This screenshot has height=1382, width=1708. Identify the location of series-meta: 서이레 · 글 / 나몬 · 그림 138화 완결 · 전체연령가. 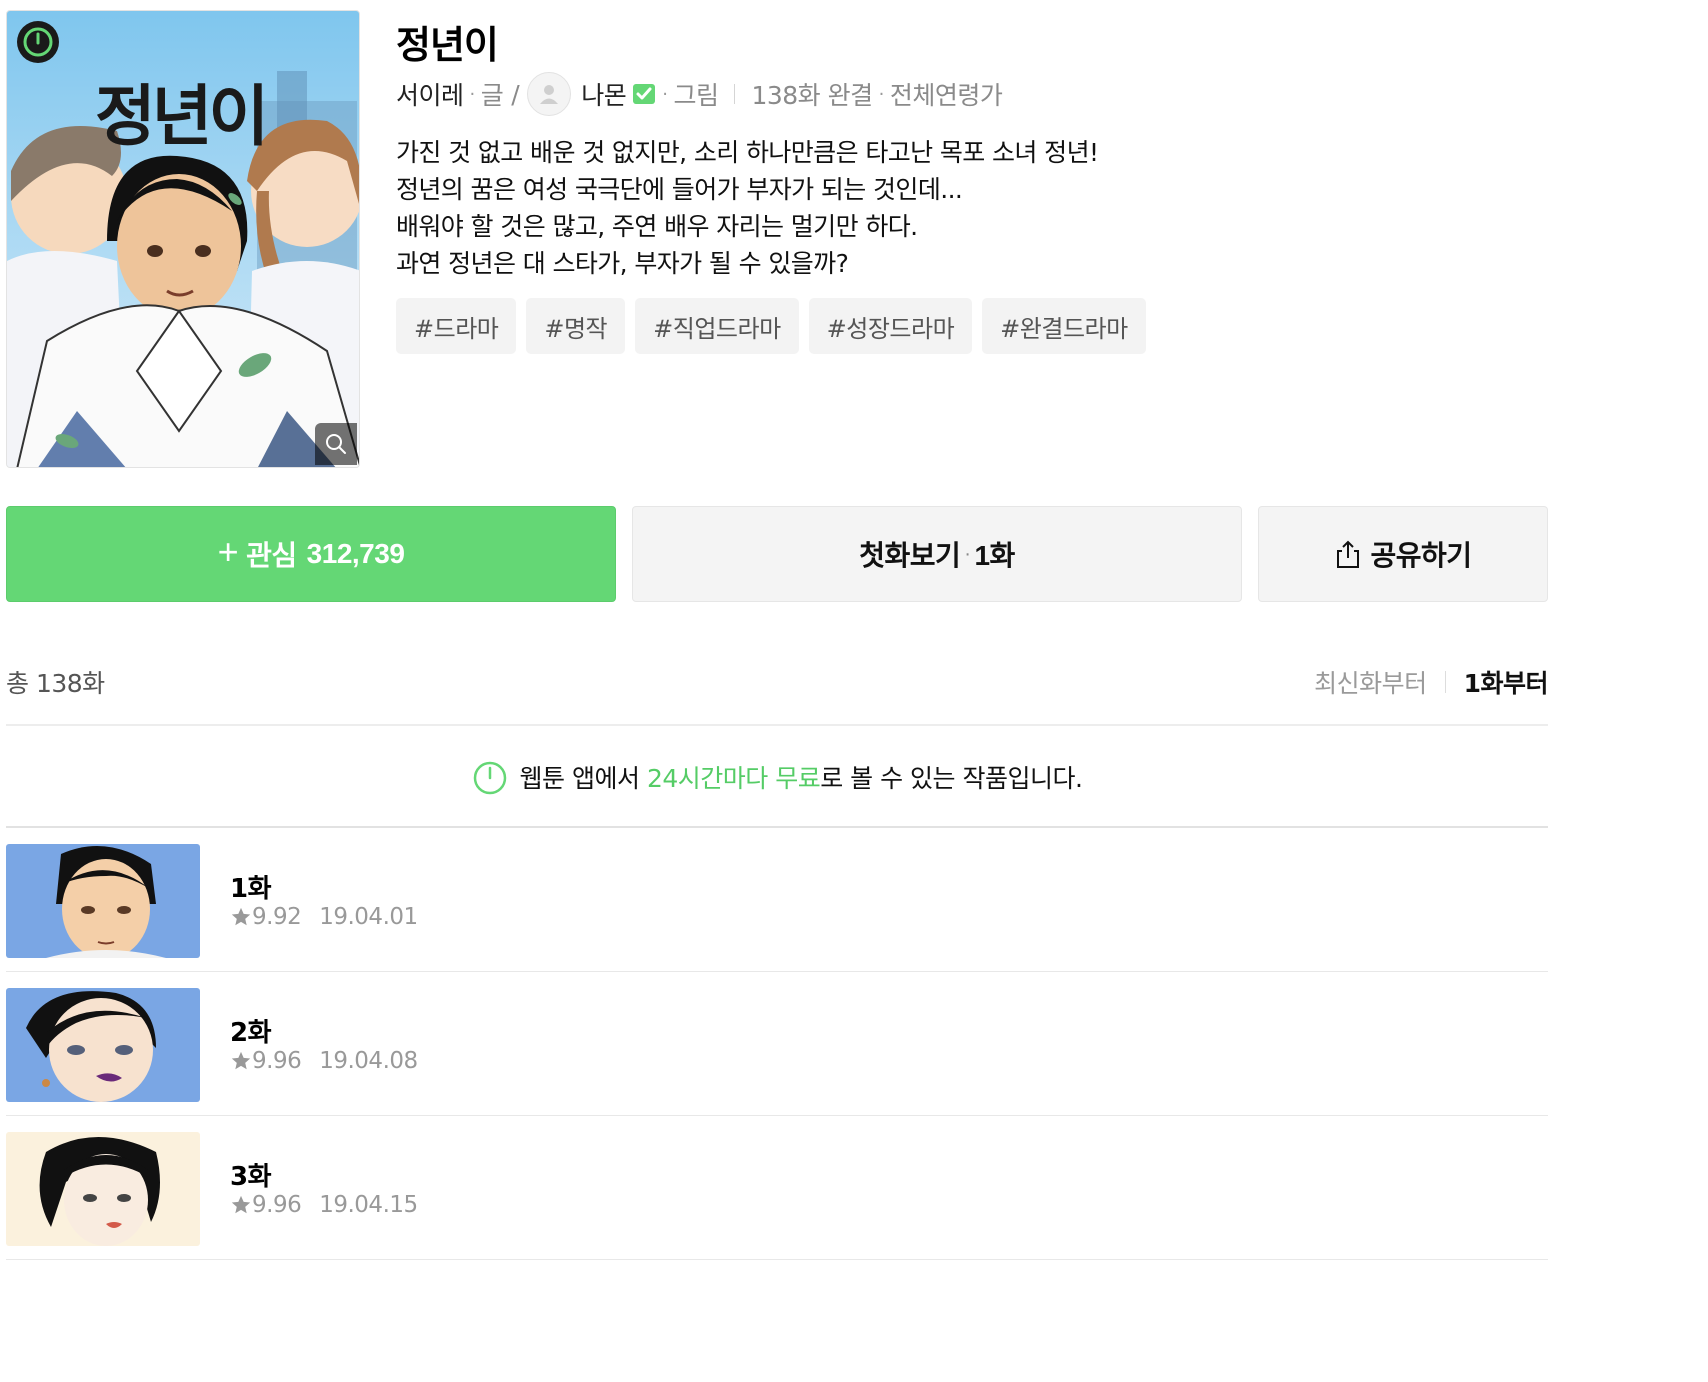
(699, 94).